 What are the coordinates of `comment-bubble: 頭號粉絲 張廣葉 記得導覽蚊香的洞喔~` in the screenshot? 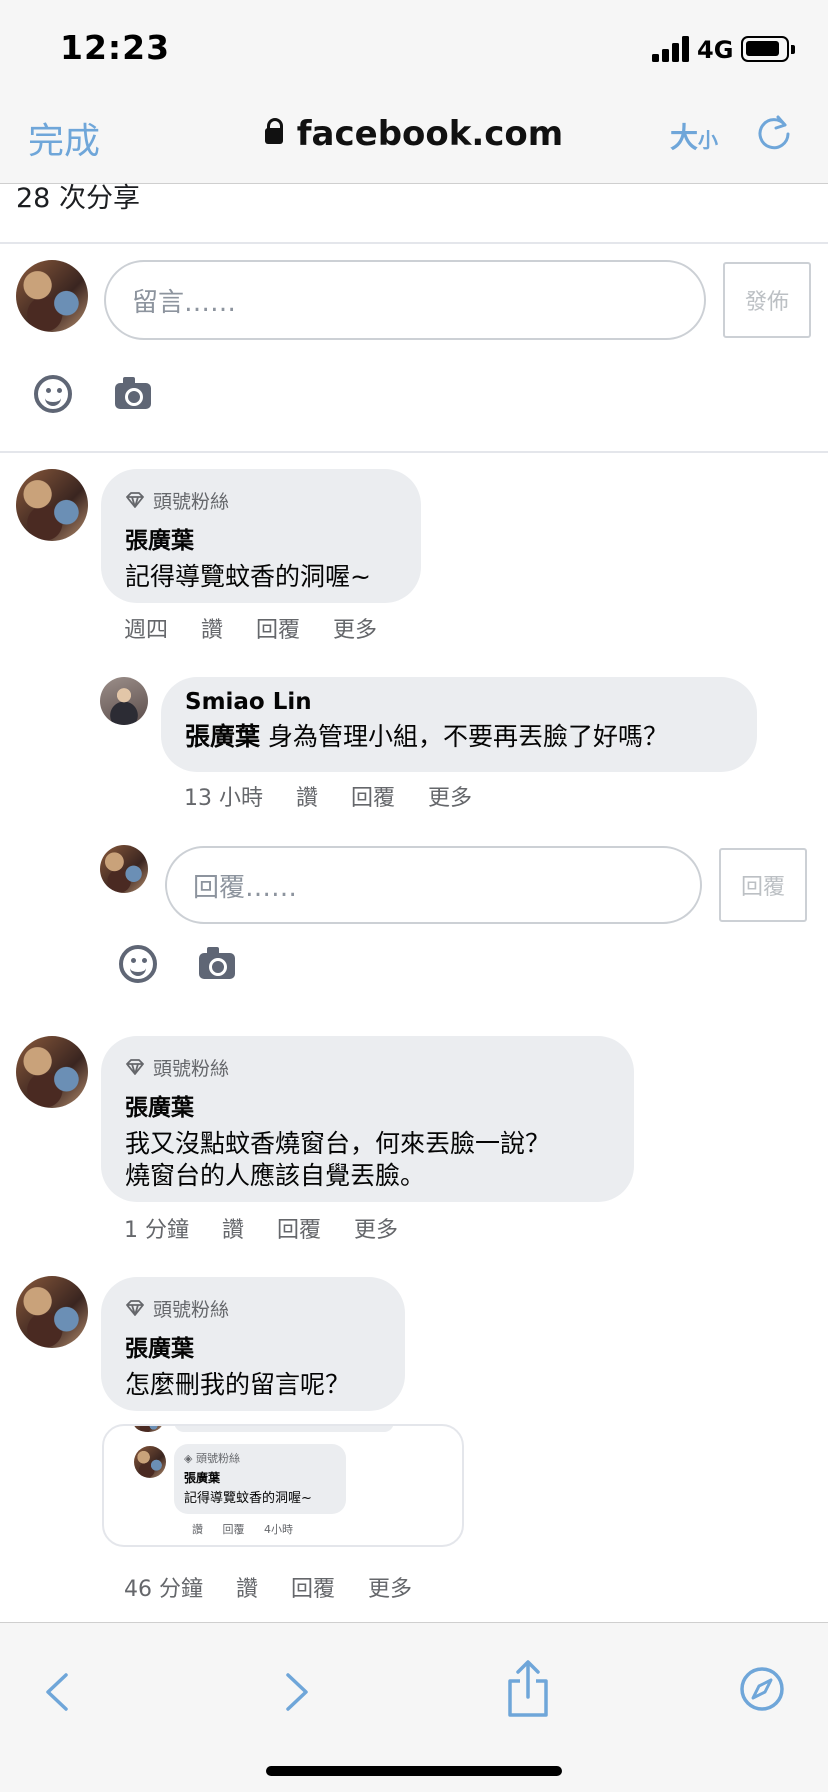 It's located at (261, 536).